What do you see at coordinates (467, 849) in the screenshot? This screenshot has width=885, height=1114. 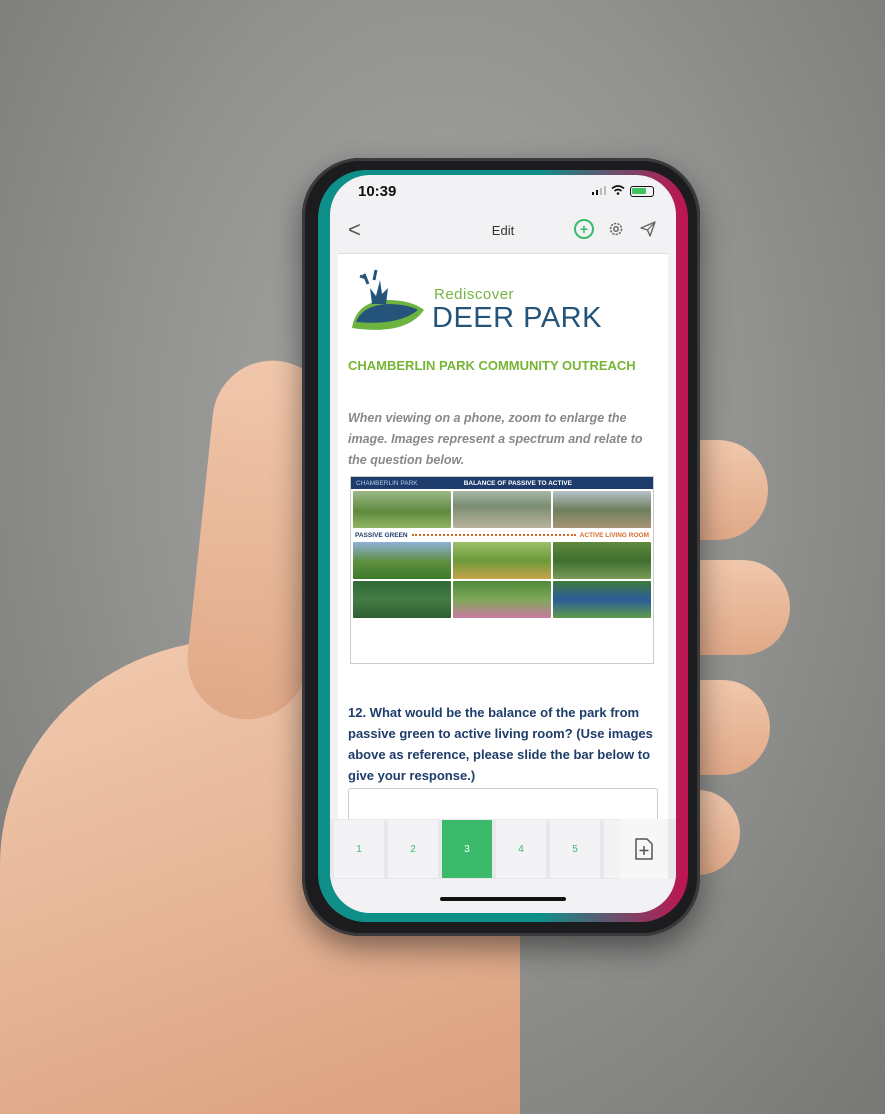 I see `page-tab-3: 3` at bounding box center [467, 849].